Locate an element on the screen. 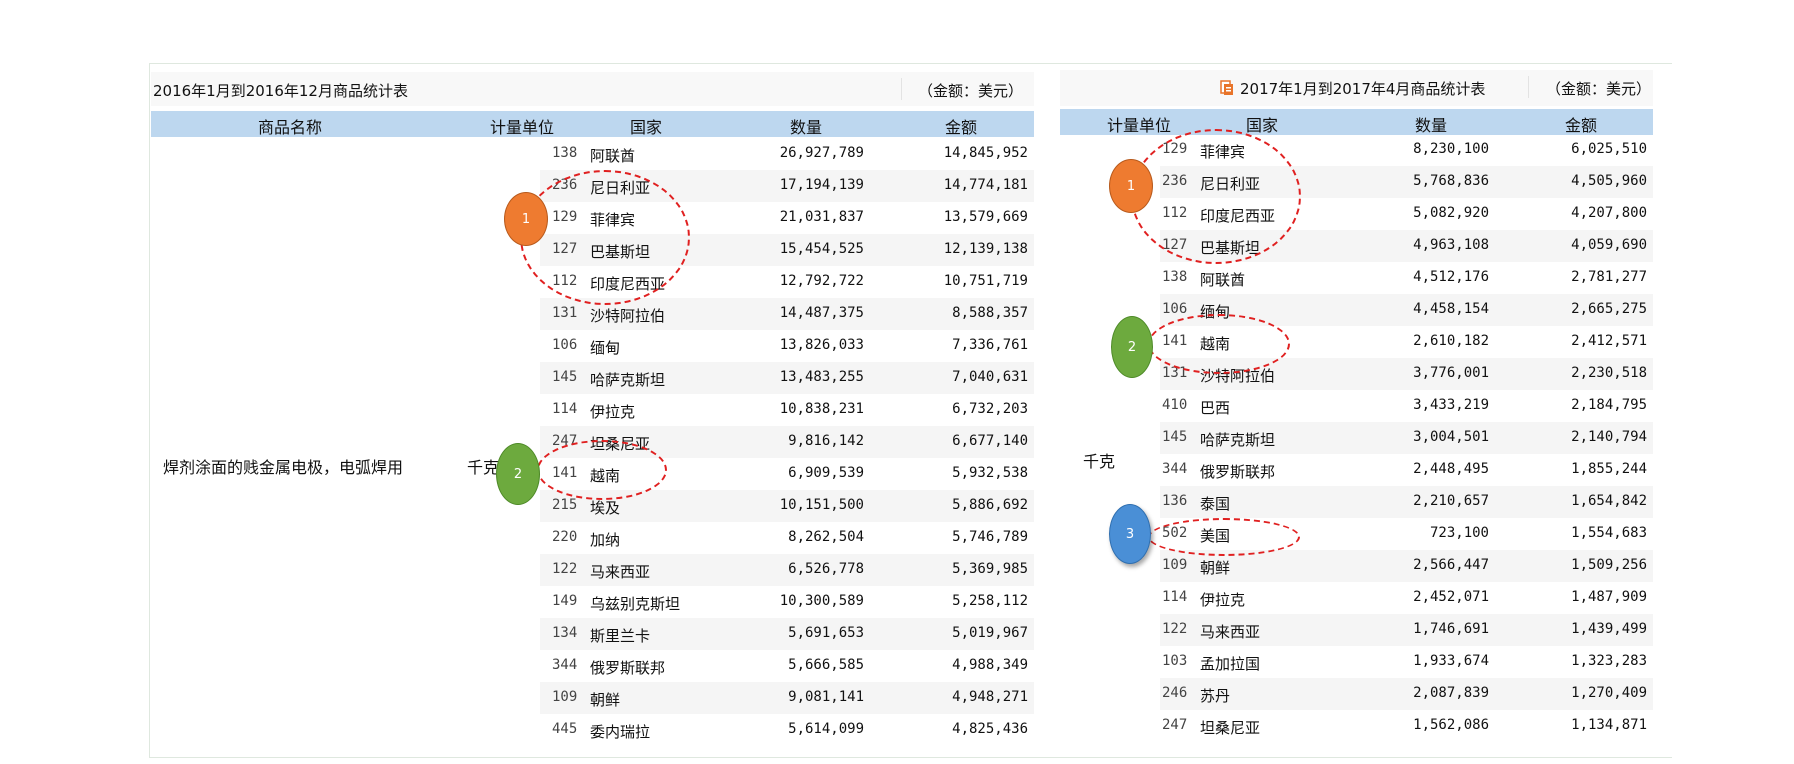 The height and width of the screenshot is (764, 1794). table-row: 247 坦桑尼亚 1,562,086 1,134,871 is located at coordinates (1406, 726).